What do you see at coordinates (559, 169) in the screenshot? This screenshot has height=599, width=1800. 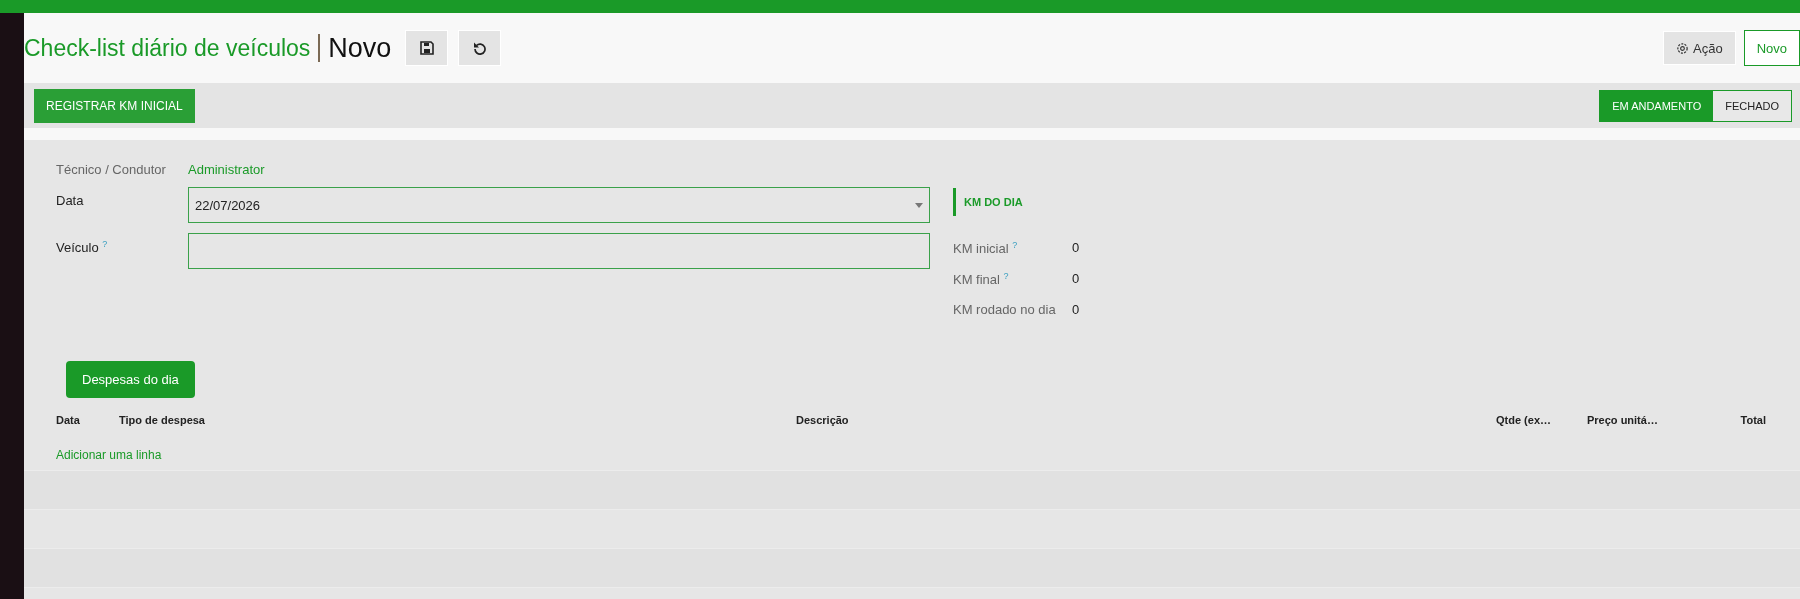 I see `technician-link: Administrator` at bounding box center [559, 169].